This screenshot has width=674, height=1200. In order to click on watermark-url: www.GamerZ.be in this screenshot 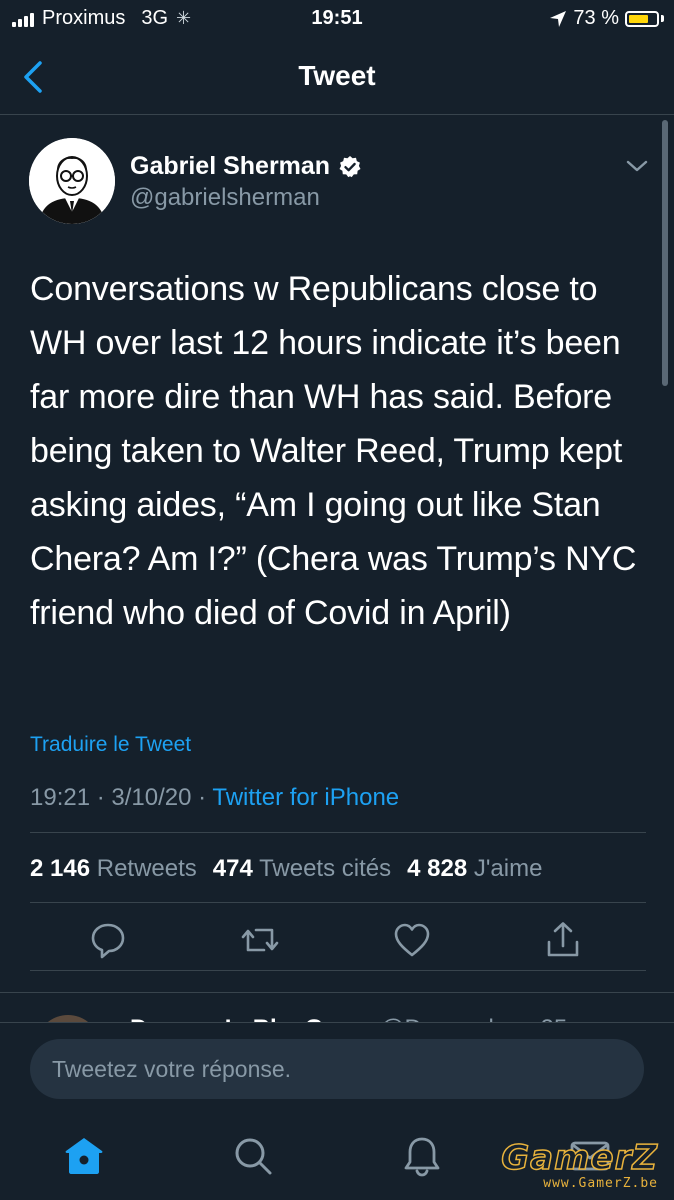, I will do `click(600, 1183)`.